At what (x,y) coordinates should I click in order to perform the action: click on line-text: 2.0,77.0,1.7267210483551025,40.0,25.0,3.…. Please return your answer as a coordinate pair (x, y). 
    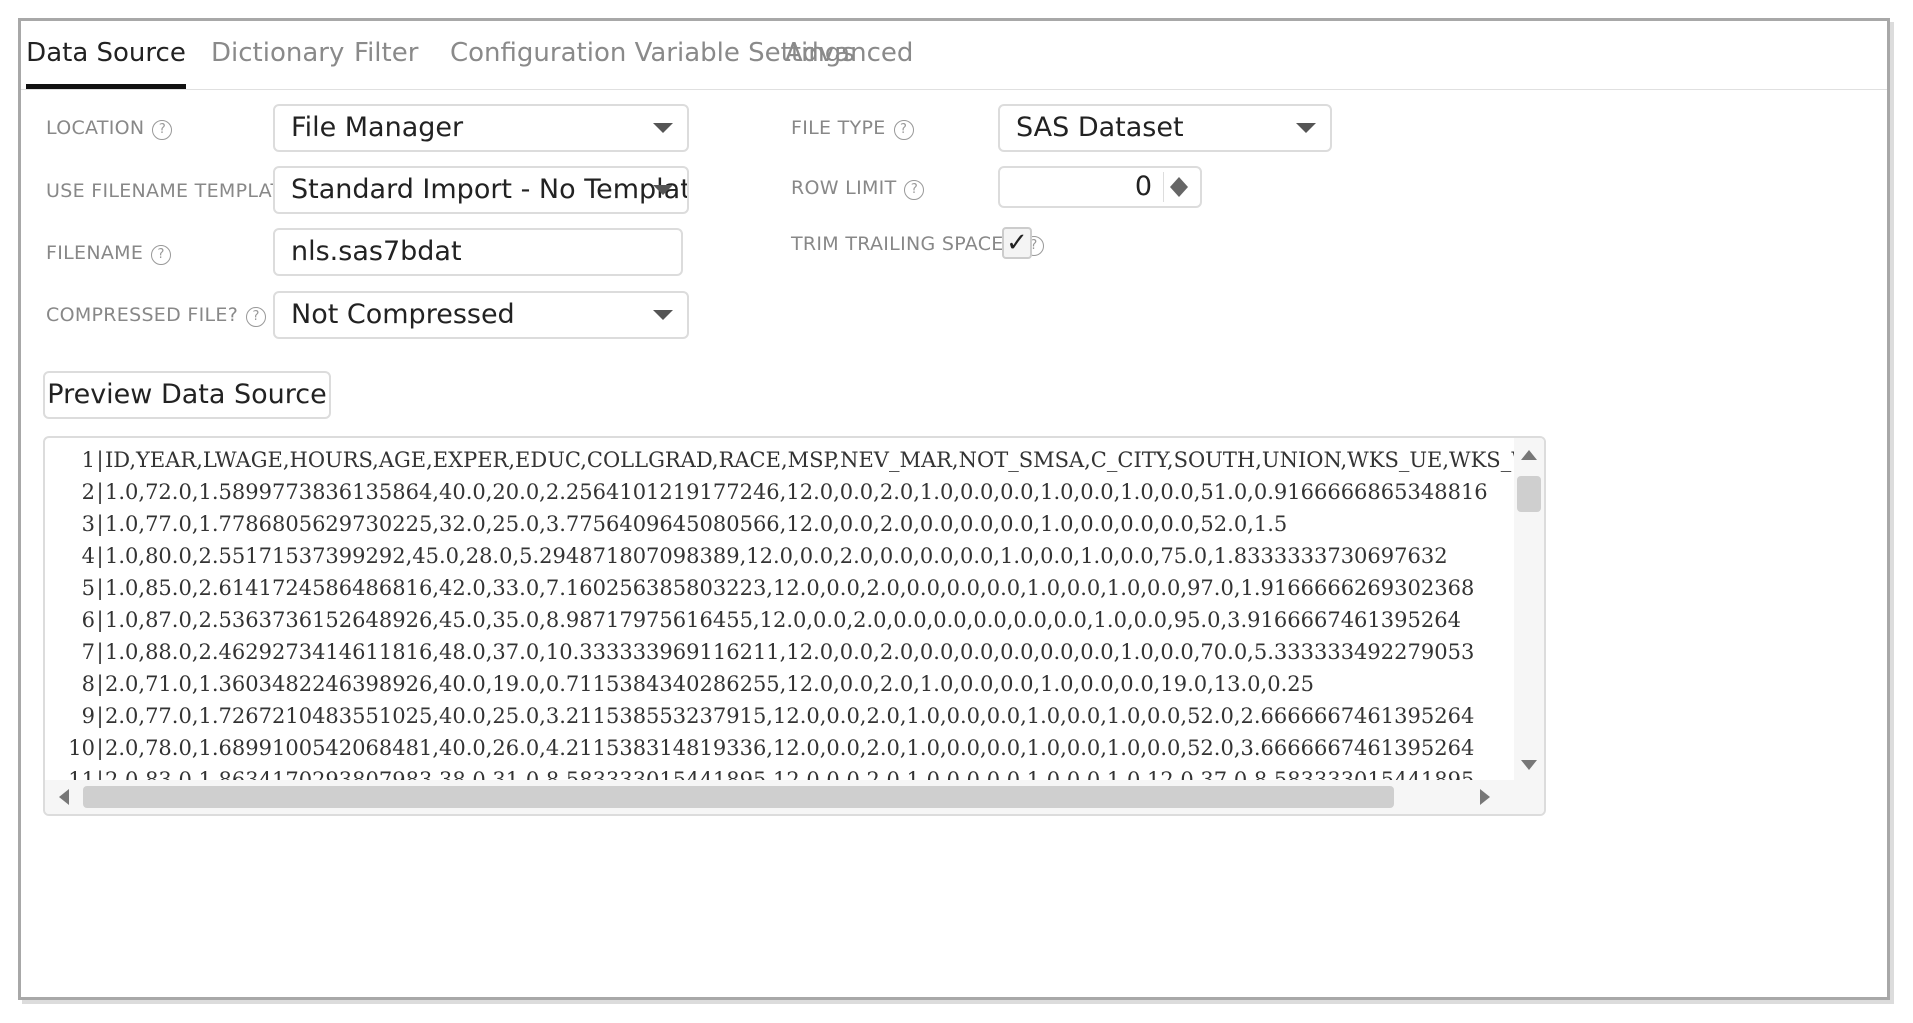
    Looking at the image, I should click on (790, 716).